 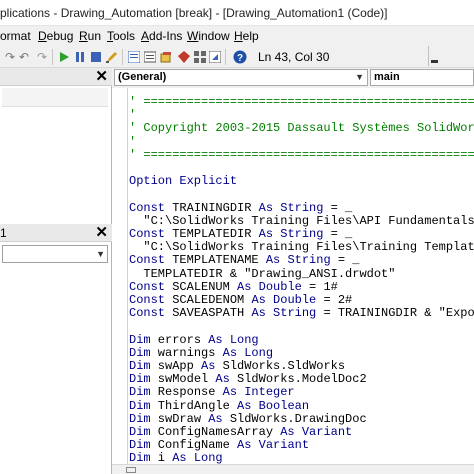 I want to click on properties-pane-header: 1 ✕, so click(x=56, y=233).